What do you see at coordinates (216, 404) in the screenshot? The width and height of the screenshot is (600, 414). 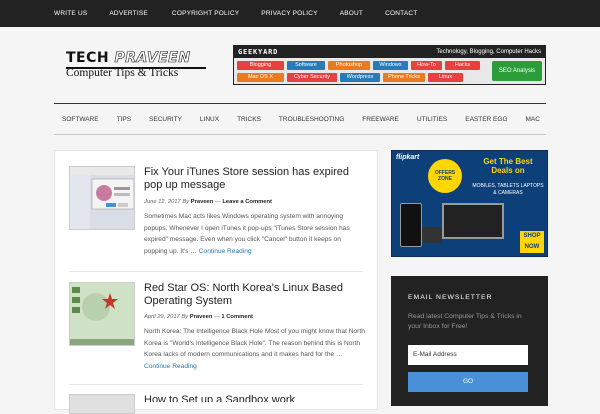 I see `post-card: How to Set up a Sandbox work` at bounding box center [216, 404].